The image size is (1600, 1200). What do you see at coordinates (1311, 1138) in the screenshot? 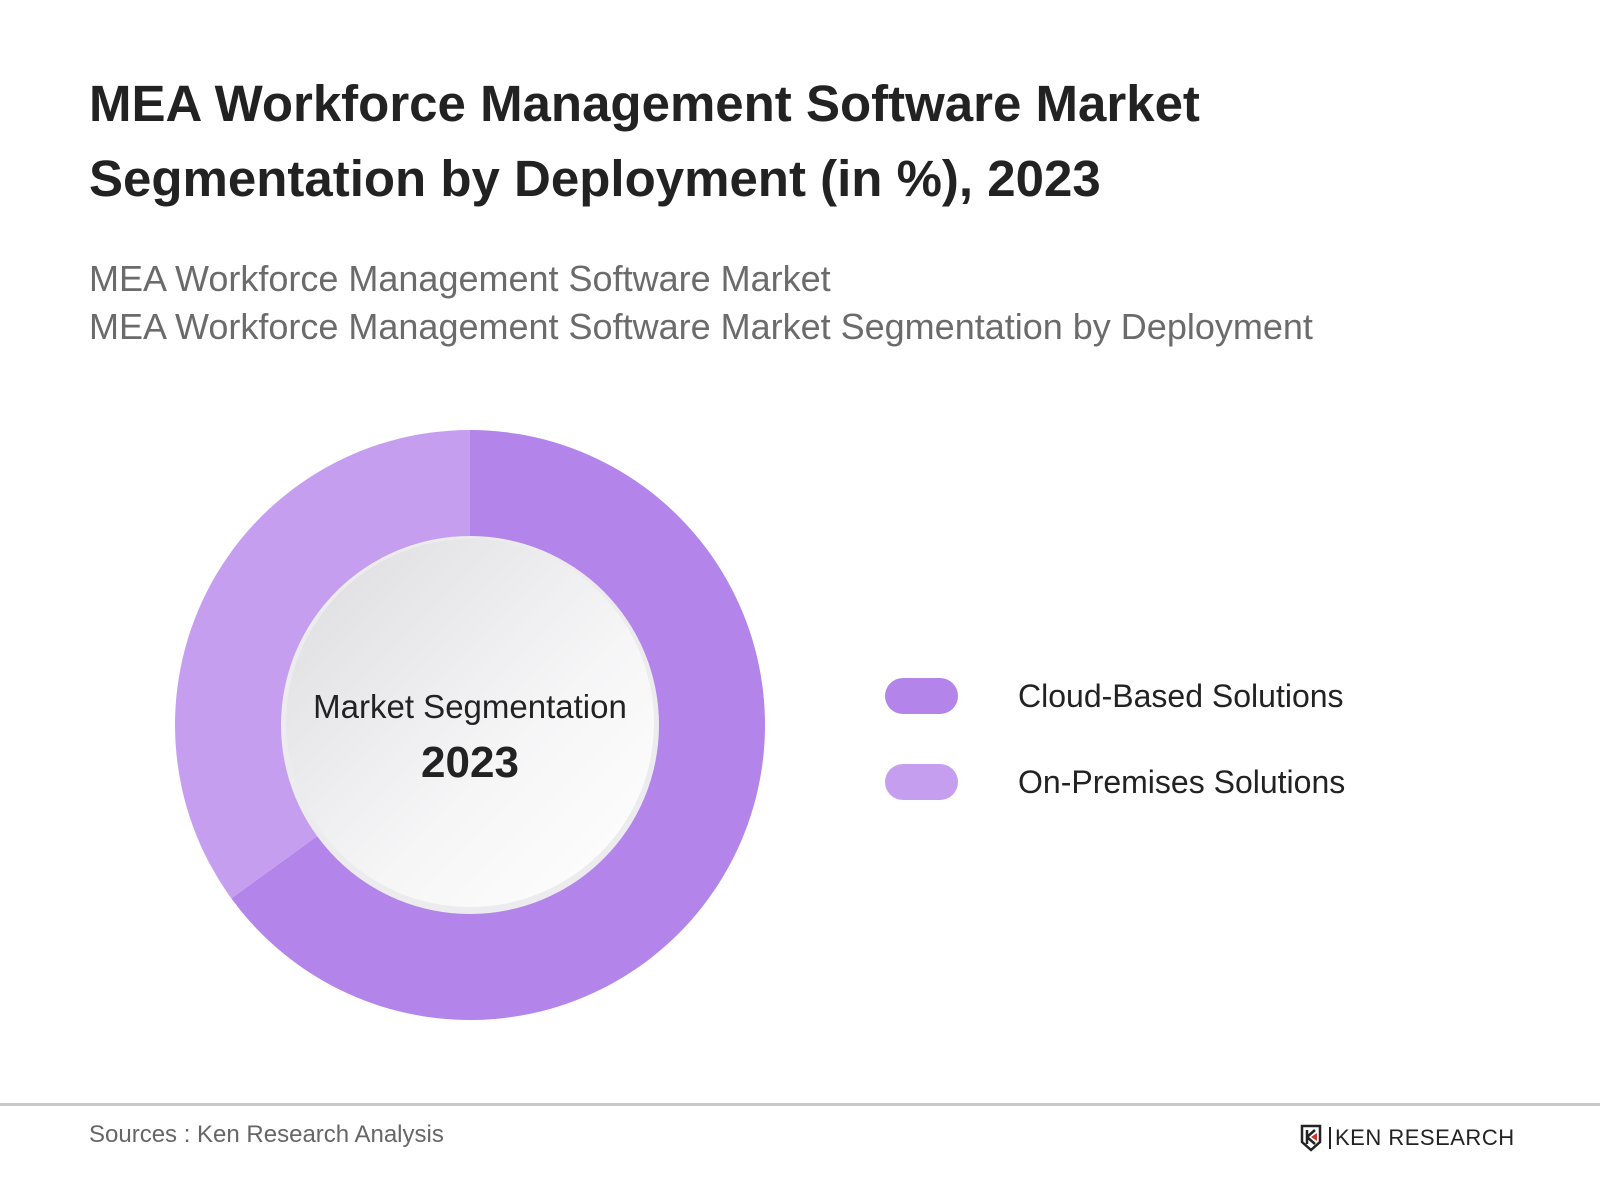
I see `ken-logo-icon` at bounding box center [1311, 1138].